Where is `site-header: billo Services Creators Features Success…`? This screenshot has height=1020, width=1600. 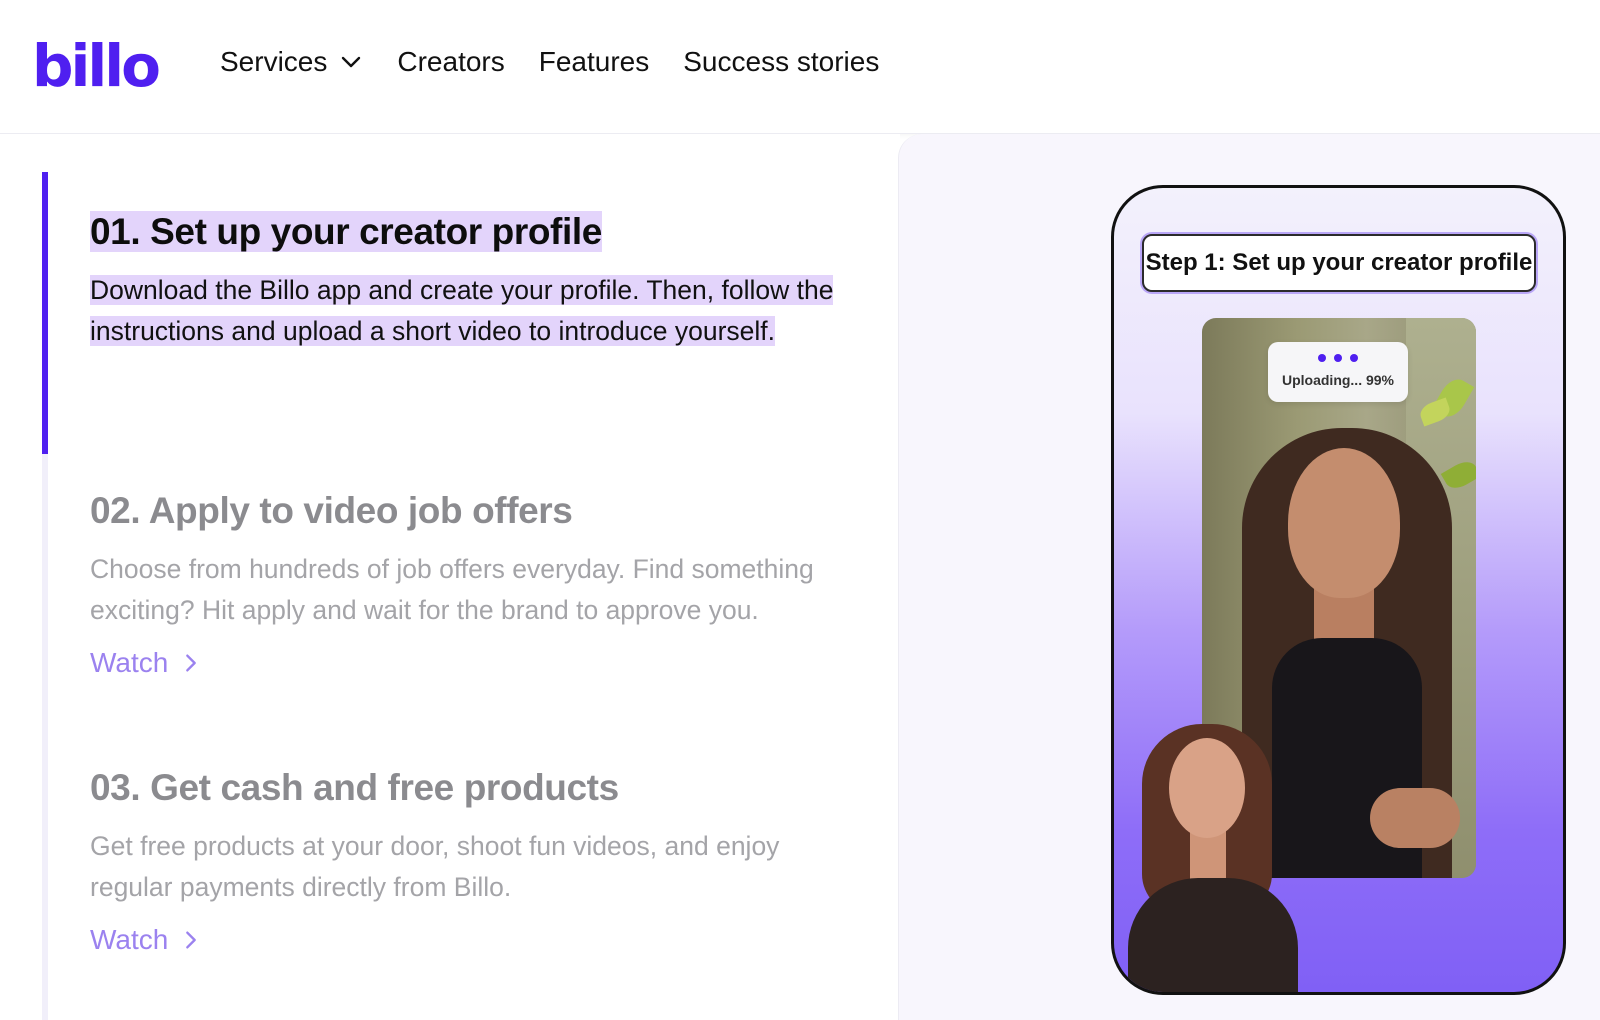
site-header: billo Services Creators Features Success… is located at coordinates (800, 67).